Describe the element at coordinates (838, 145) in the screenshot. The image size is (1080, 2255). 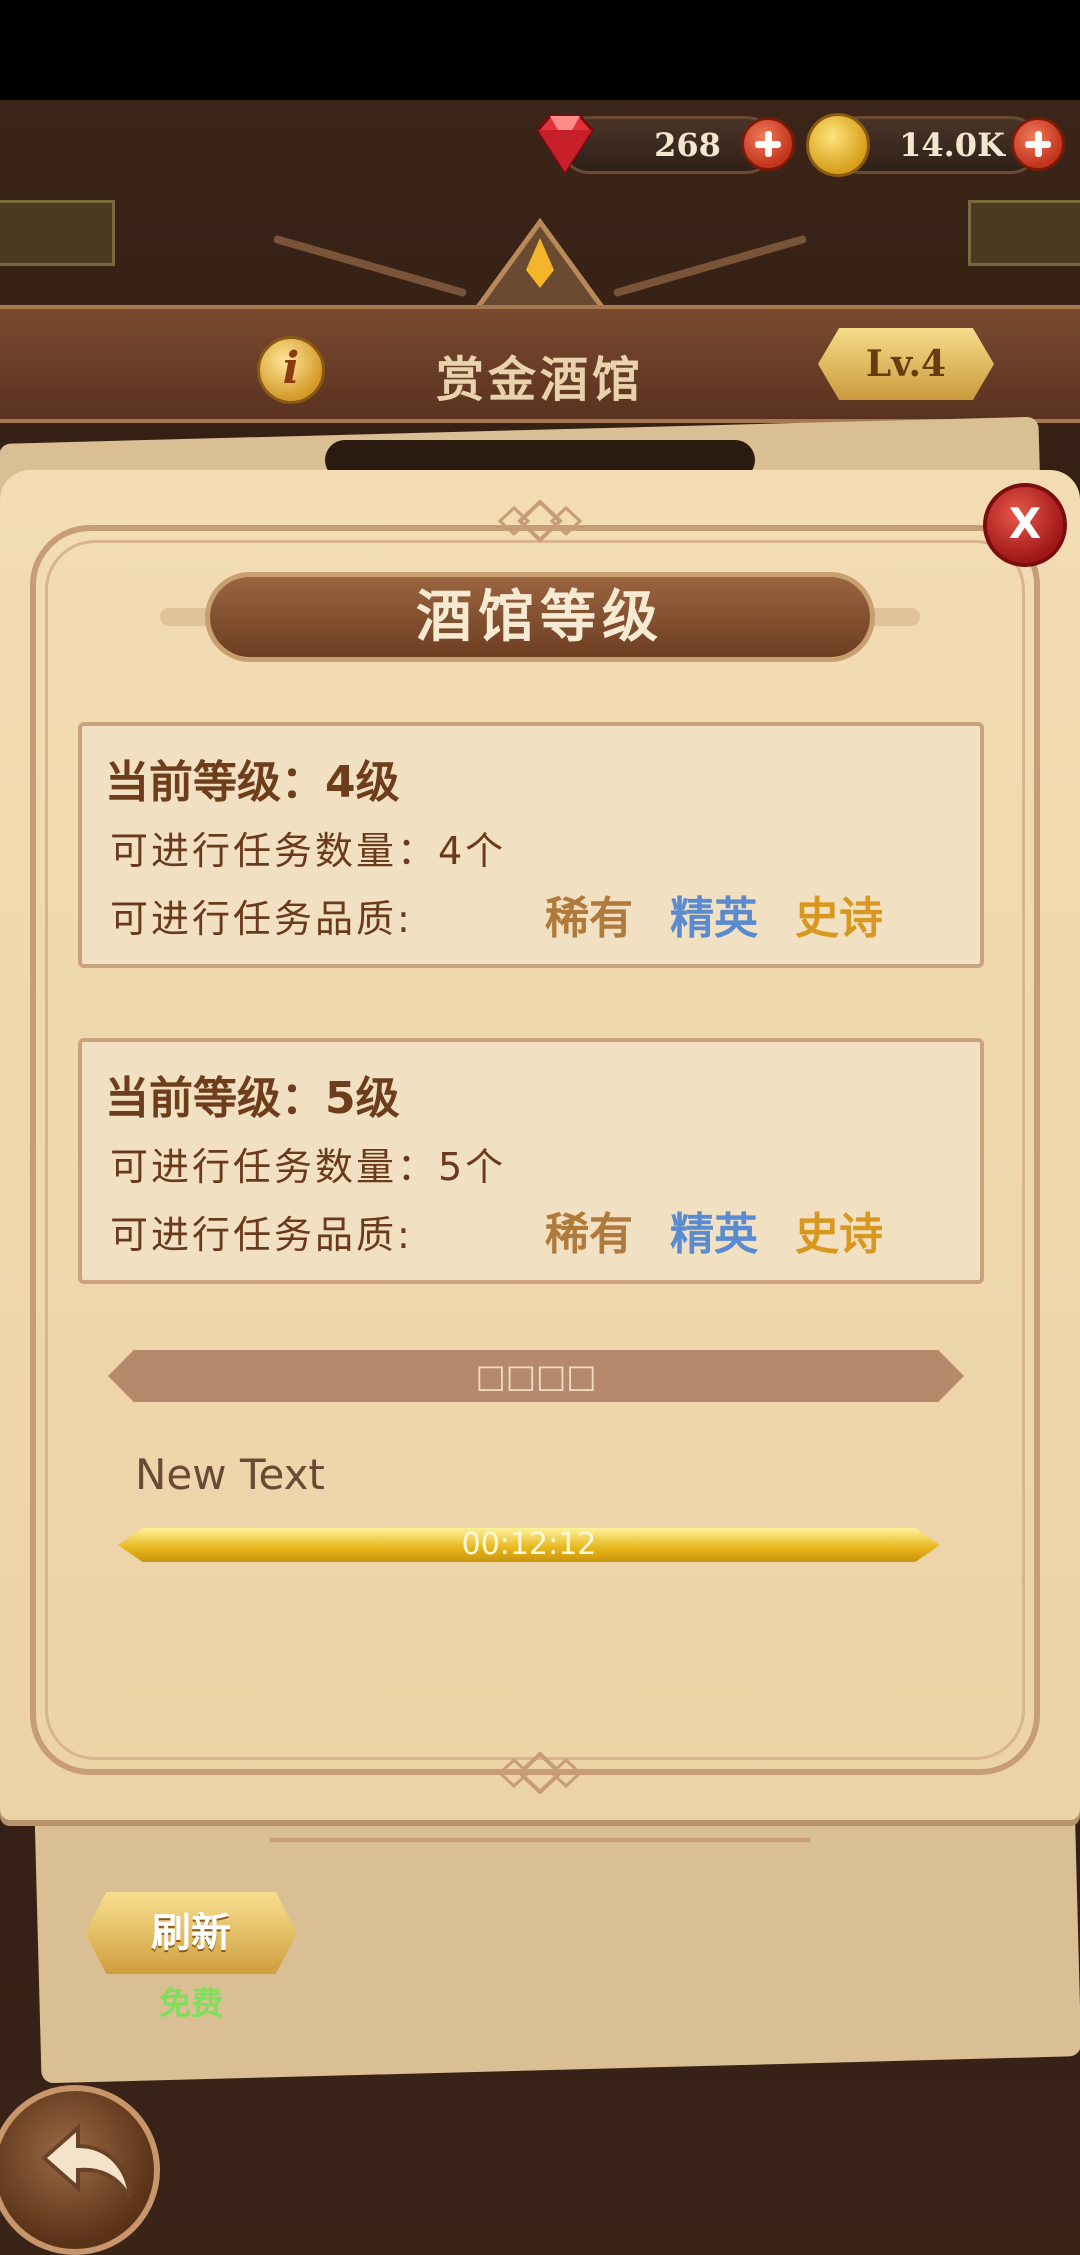
I see `gold-coin-icon` at that location.